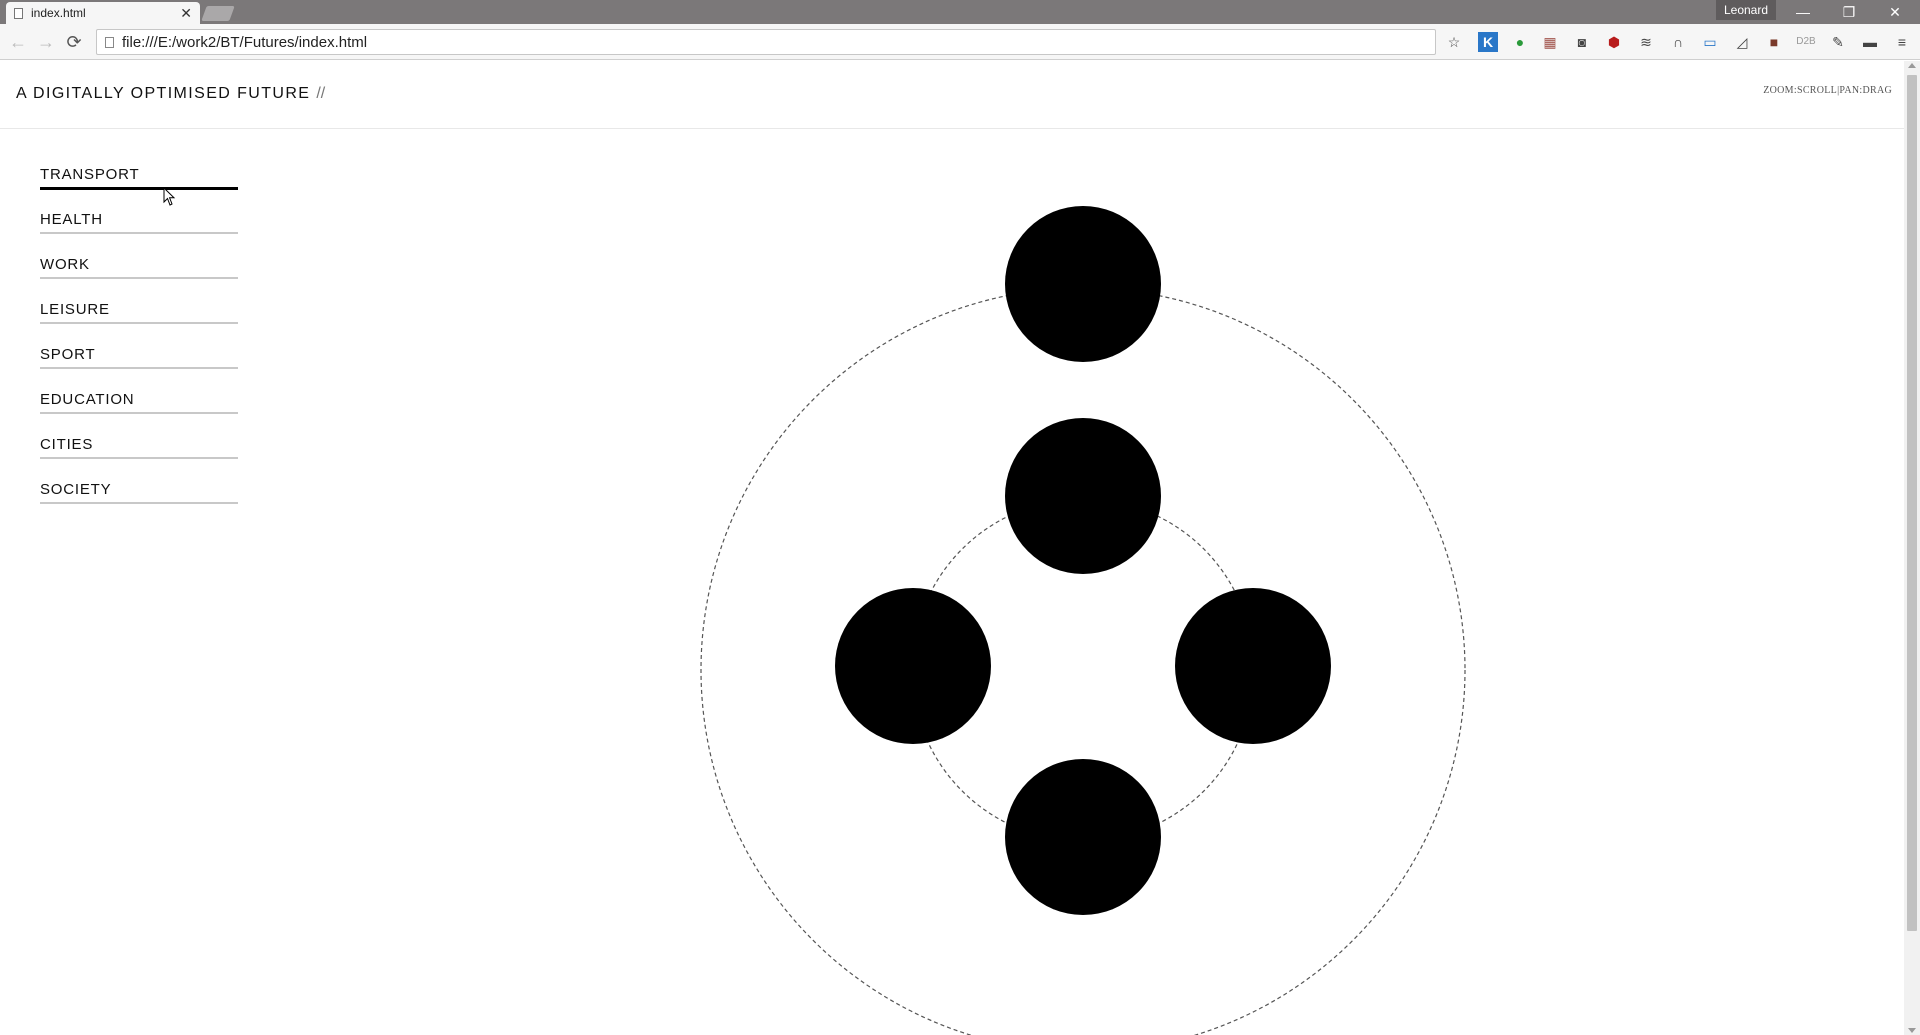  What do you see at coordinates (1912, 65) in the screenshot?
I see `scroll-up-icon` at bounding box center [1912, 65].